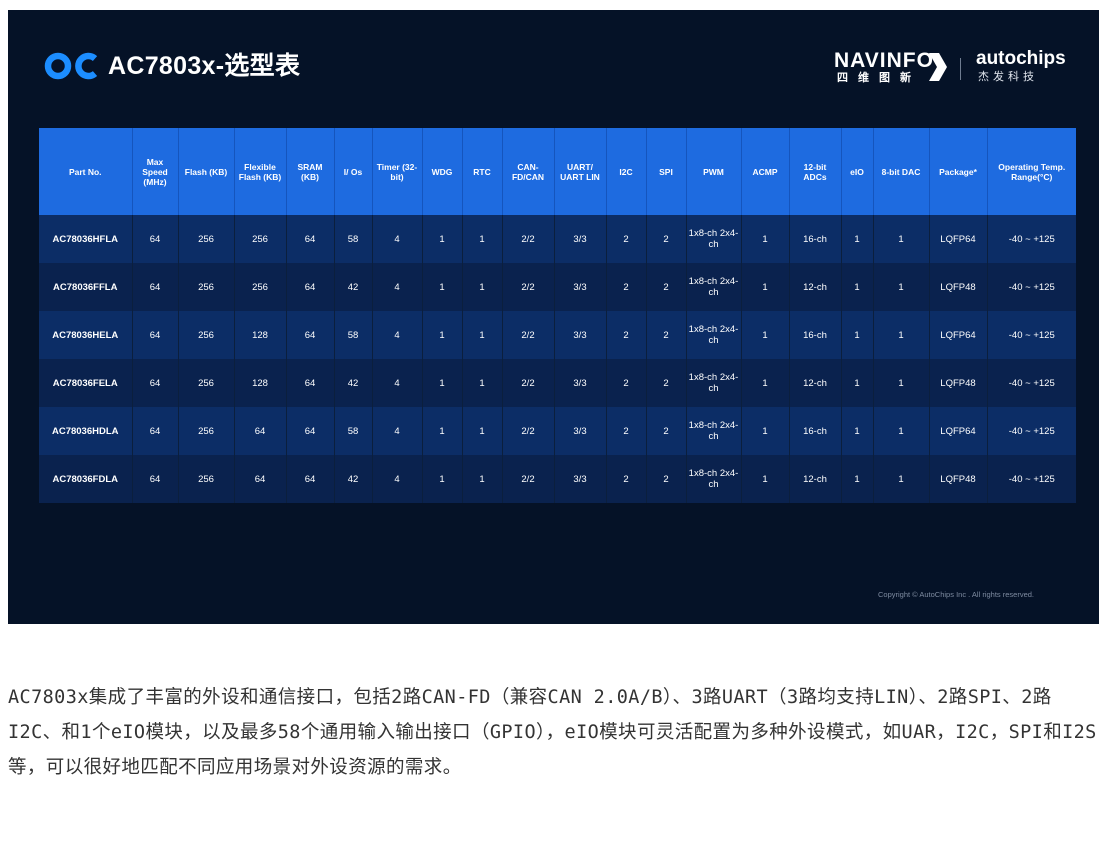  Describe the element at coordinates (86, 383) in the screenshot. I see `cell-part-no: AC78036FELA` at that location.